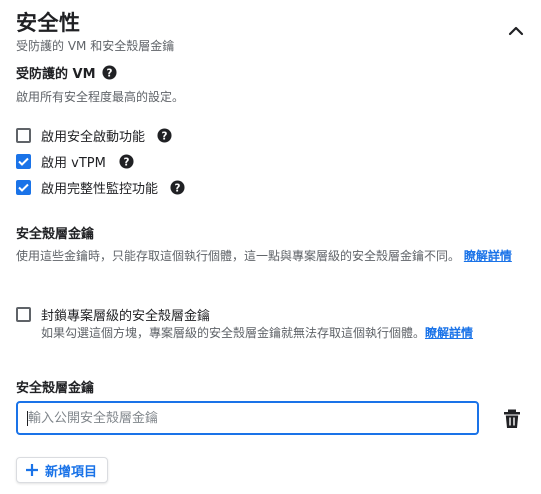  I want to click on option-block-project-keys: 封鎖專案層級的安全殼層金鑰, so click(113, 314).